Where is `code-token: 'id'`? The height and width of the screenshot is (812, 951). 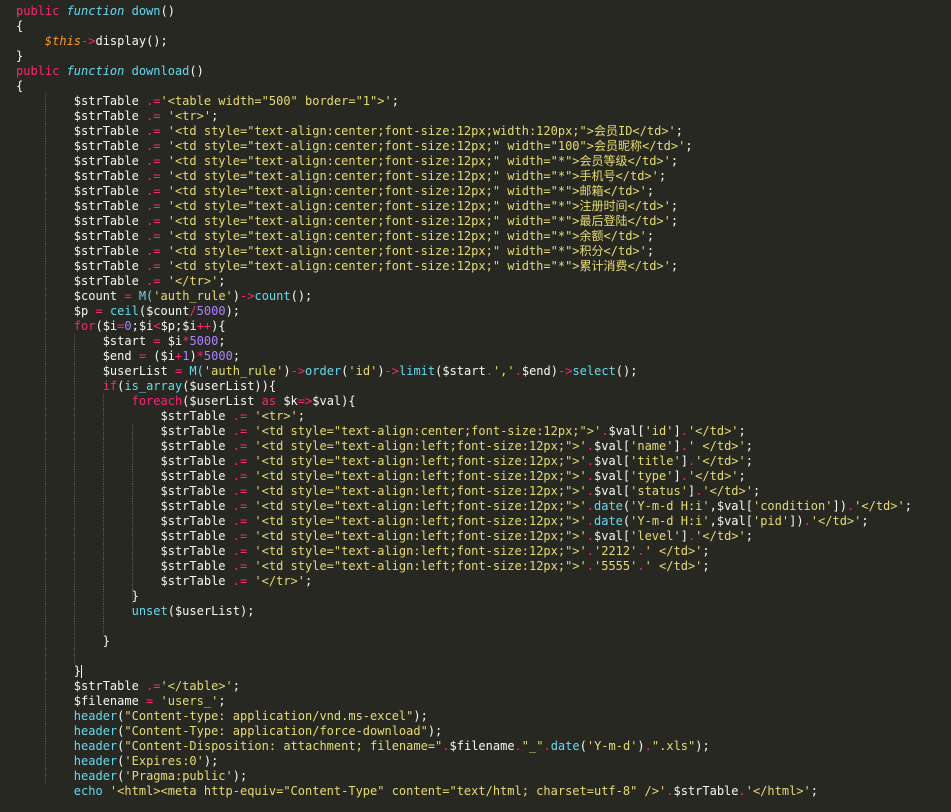
code-token: 'id' is located at coordinates (363, 371).